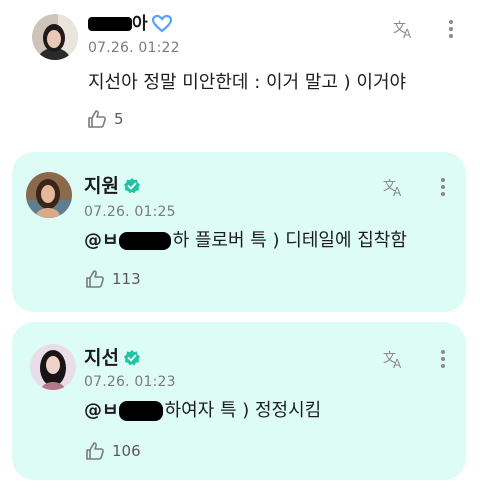 The height and width of the screenshot is (487, 480). What do you see at coordinates (140, 24) in the screenshot?
I see `author-name-suffix: 아` at bounding box center [140, 24].